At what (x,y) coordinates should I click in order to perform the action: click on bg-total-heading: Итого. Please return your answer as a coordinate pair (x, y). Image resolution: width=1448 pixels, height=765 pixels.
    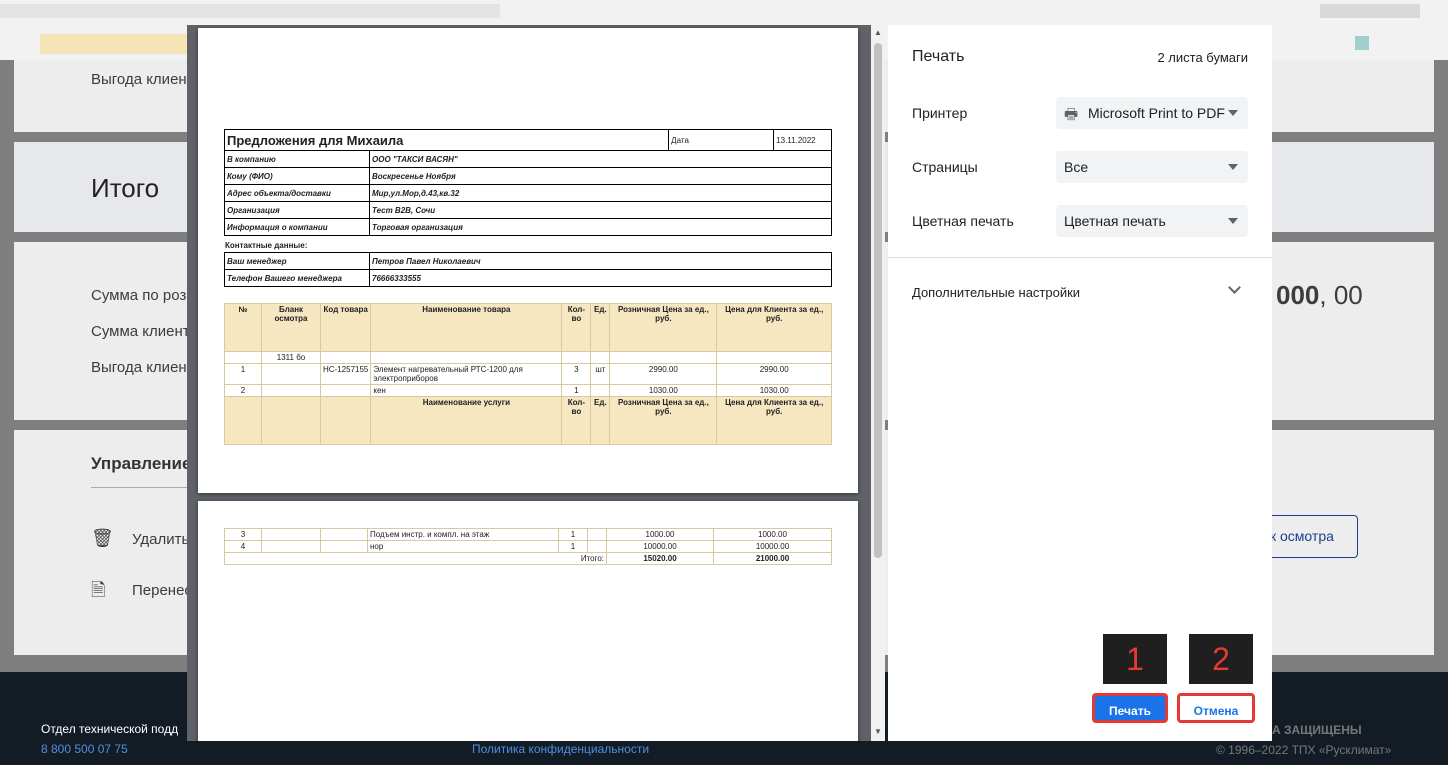
    Looking at the image, I should click on (125, 188).